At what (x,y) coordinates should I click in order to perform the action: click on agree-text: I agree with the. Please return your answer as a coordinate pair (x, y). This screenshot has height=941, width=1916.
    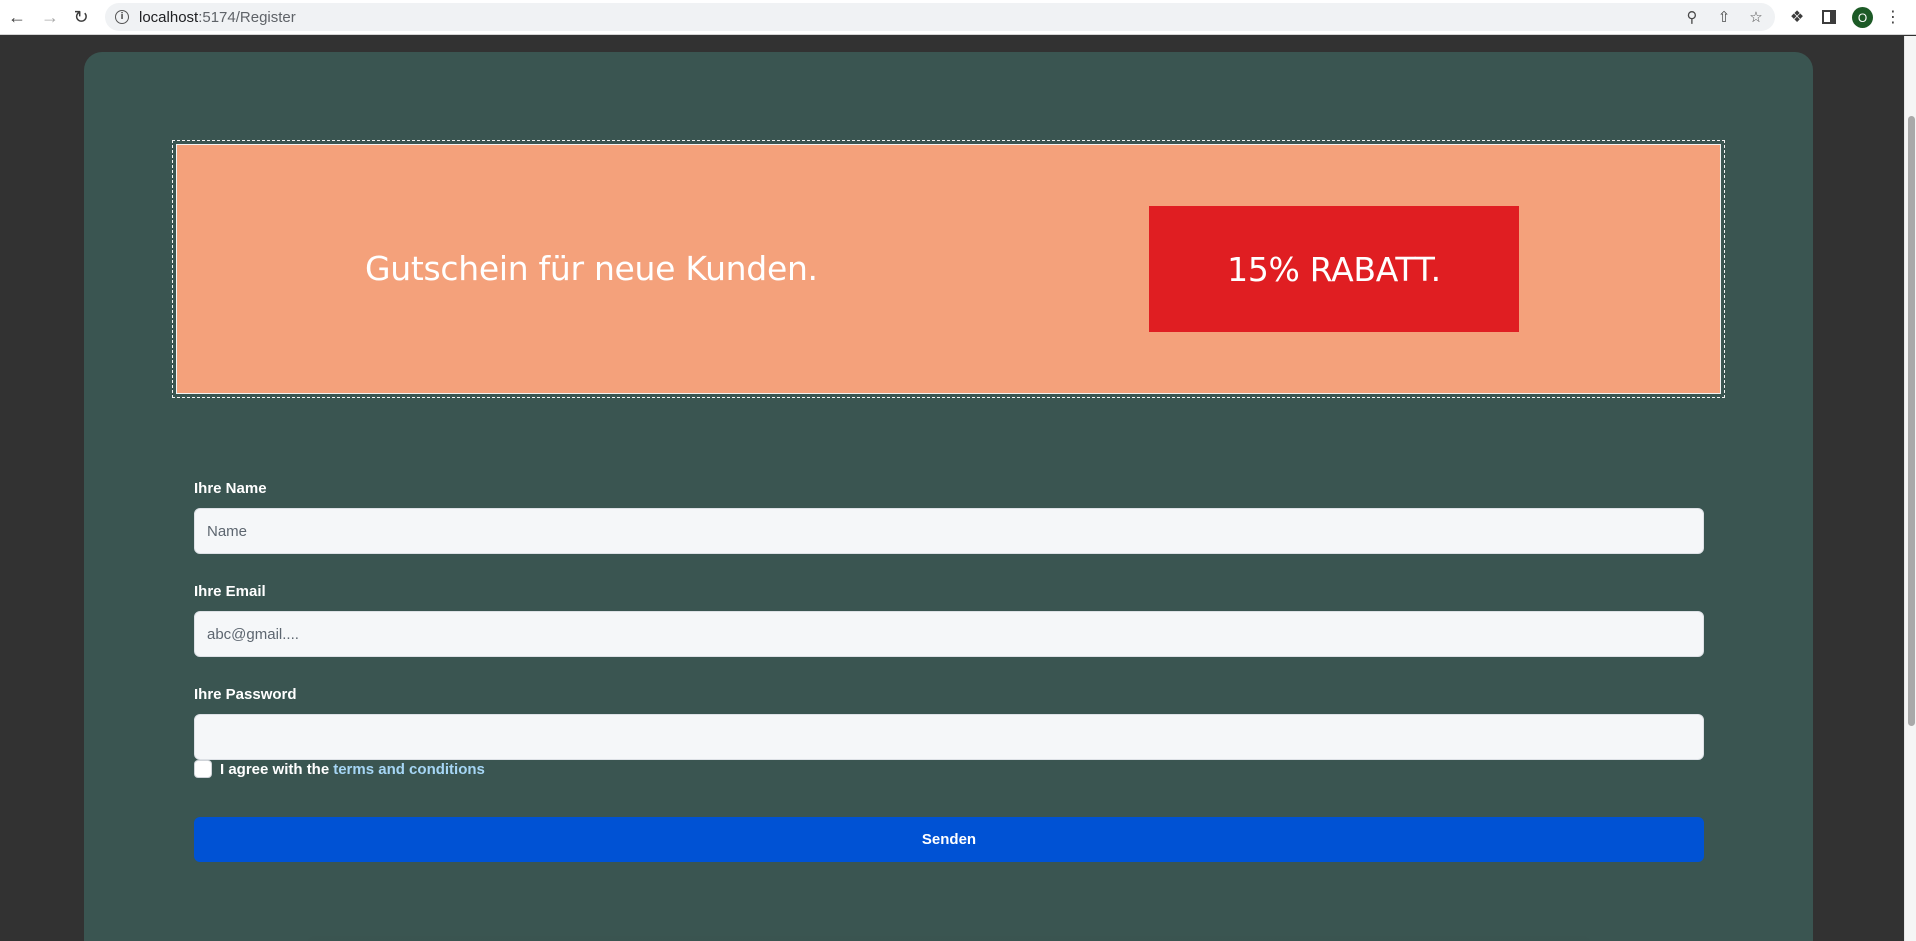
    Looking at the image, I should click on (275, 769).